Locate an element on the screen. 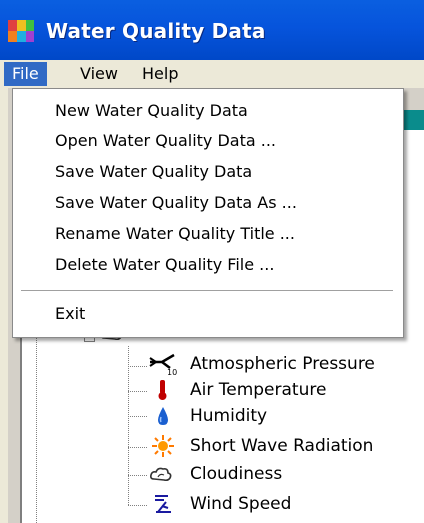 This screenshot has width=424, height=523. menu-item-new-data: New Water Quality Data is located at coordinates (151, 110).